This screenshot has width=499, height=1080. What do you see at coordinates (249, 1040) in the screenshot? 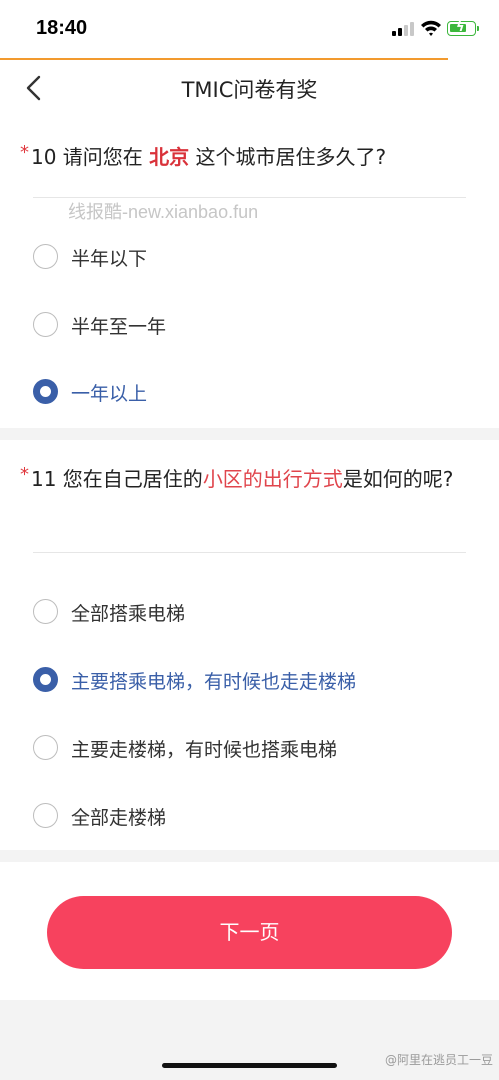
I see `bottom-area` at bounding box center [249, 1040].